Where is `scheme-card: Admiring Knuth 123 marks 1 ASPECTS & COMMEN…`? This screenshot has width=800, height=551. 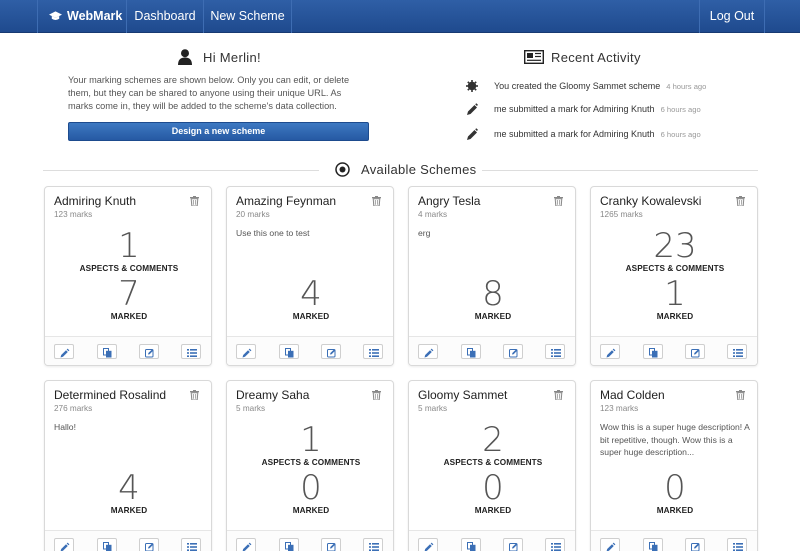 scheme-card: Admiring Knuth 123 marks 1 ASPECTS & COMMEN… is located at coordinates (128, 276).